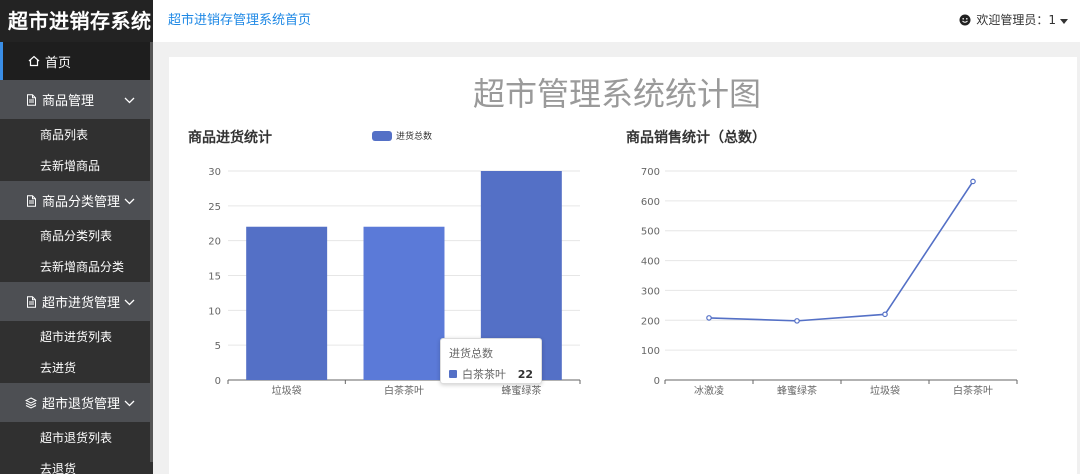 Image resolution: width=1080 pixels, height=474 pixels. I want to click on sidebar-group-label: 超市退货管理, so click(81, 404).